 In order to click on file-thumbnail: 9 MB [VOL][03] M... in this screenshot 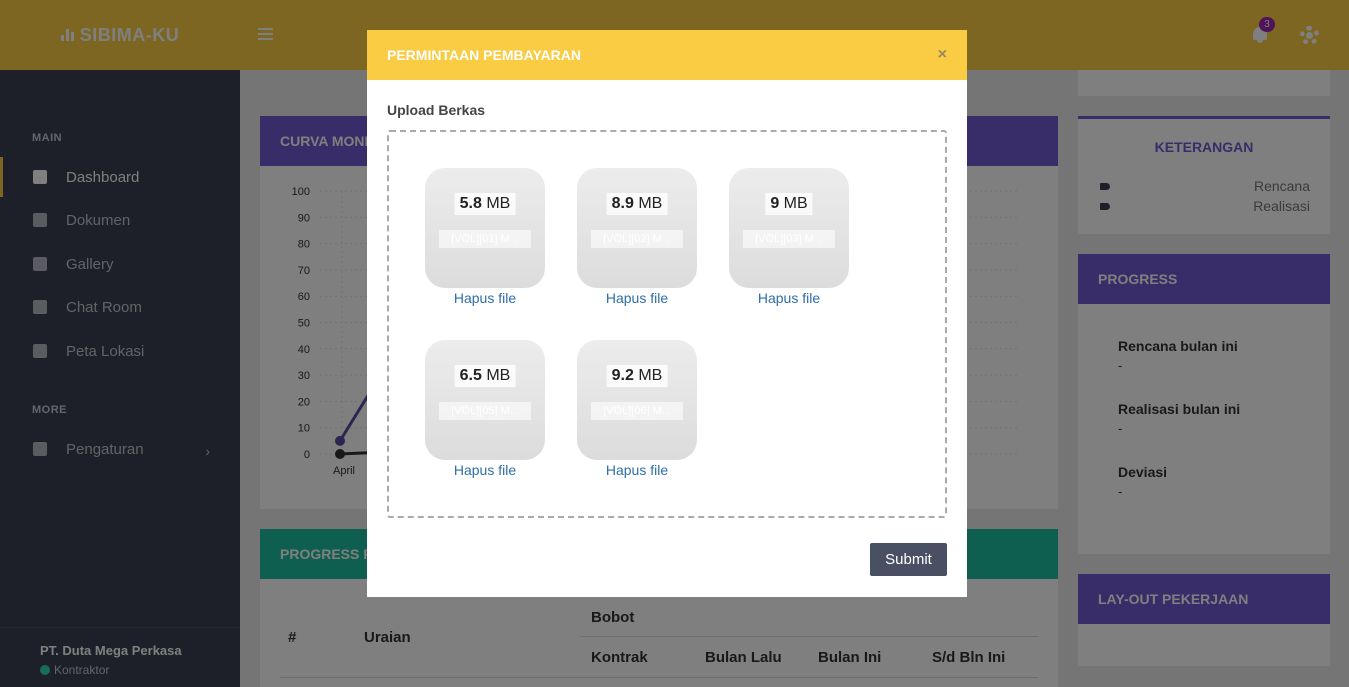, I will do `click(789, 228)`.